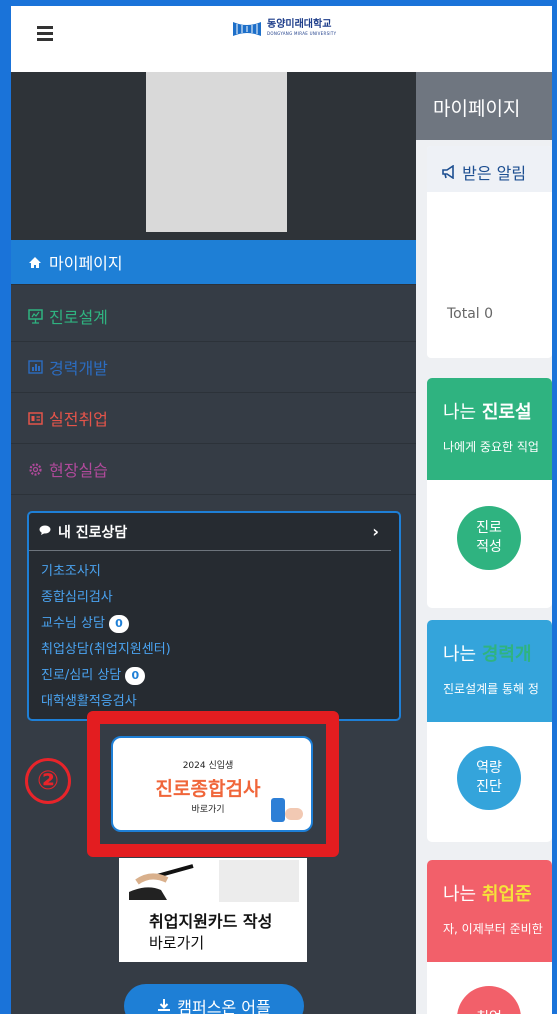 Image resolution: width=557 pixels, height=1014 pixels. What do you see at coordinates (489, 1011) in the screenshot?
I see `circle-label: 취업` at bounding box center [489, 1011].